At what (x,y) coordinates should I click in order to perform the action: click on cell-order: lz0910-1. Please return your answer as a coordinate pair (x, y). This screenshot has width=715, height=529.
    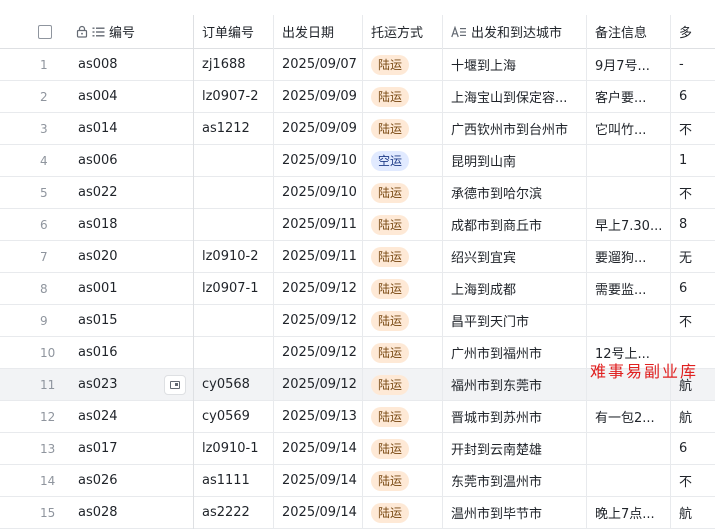
    Looking at the image, I should click on (234, 448).